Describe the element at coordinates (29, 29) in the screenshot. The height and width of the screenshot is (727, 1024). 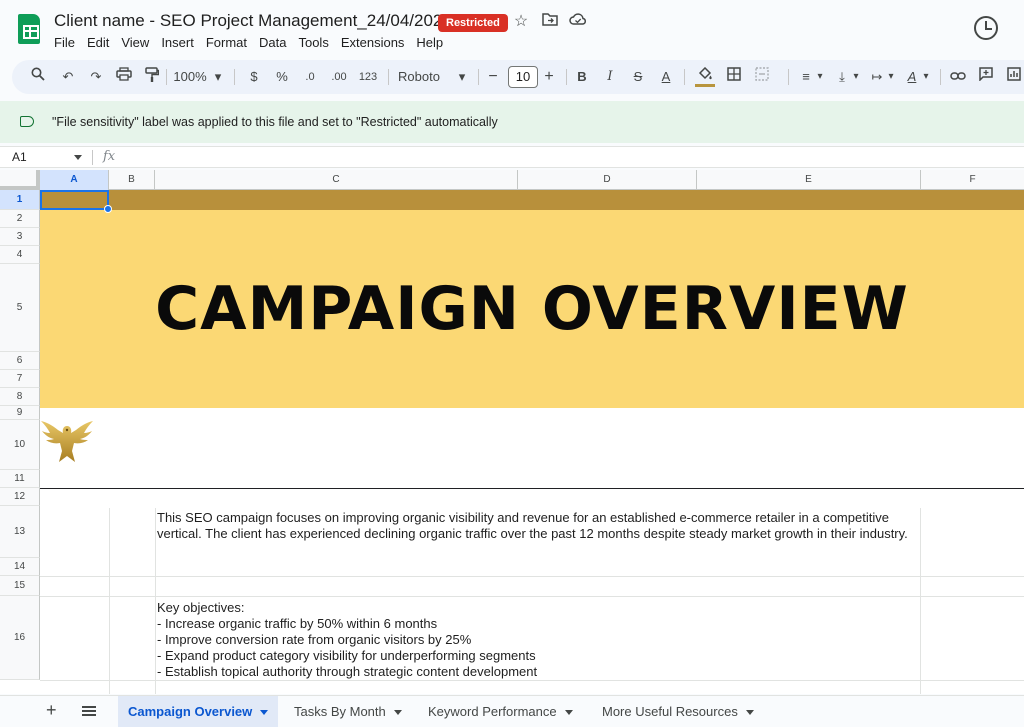
I see `sheets-logo-icon` at that location.